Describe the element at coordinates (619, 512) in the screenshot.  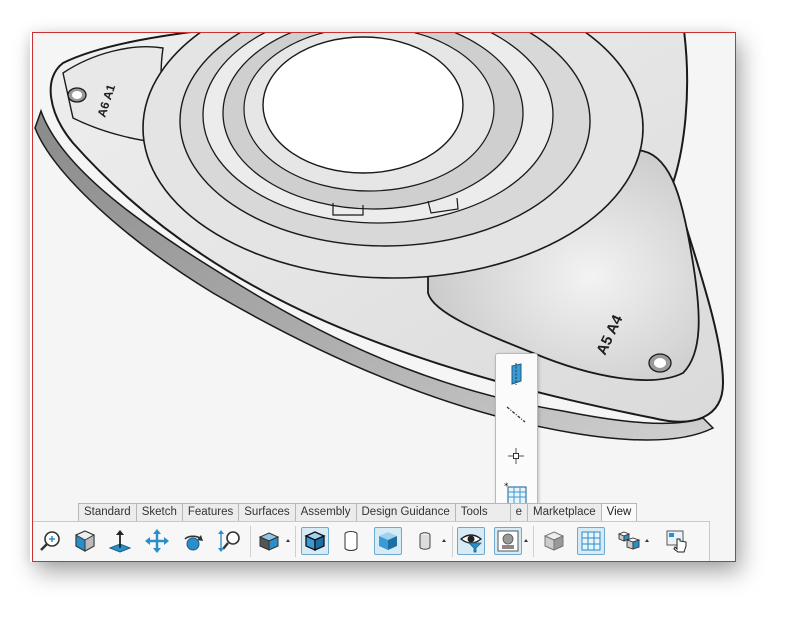
I see `tab-view: View` at that location.